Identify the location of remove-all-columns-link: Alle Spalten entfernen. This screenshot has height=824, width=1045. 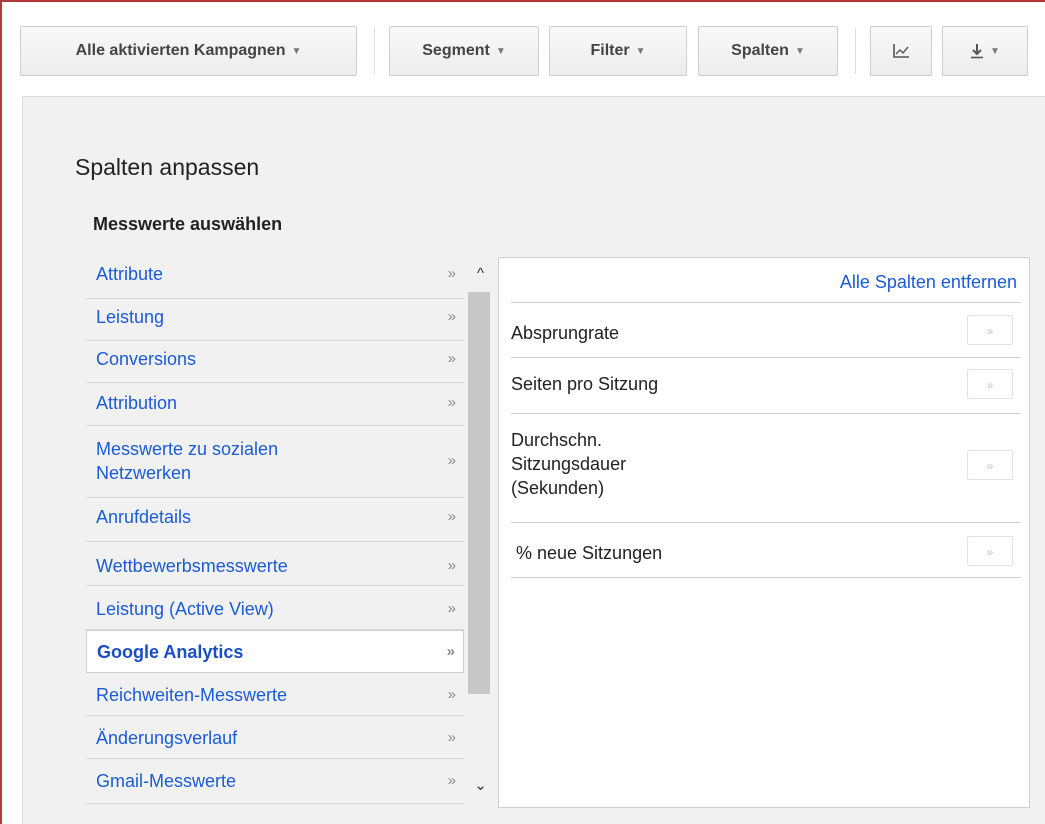
(928, 282).